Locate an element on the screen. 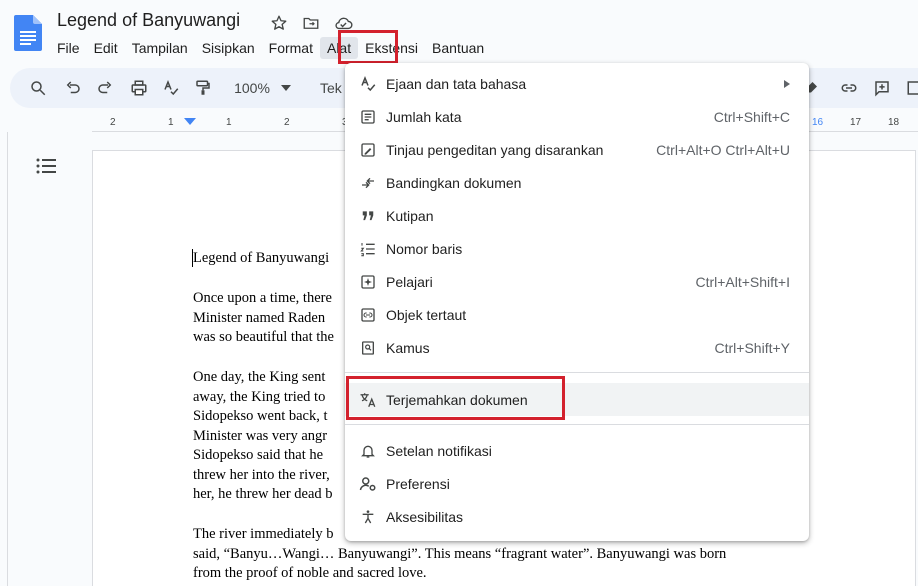 The image size is (918, 586). indent-marker is located at coordinates (190, 121).